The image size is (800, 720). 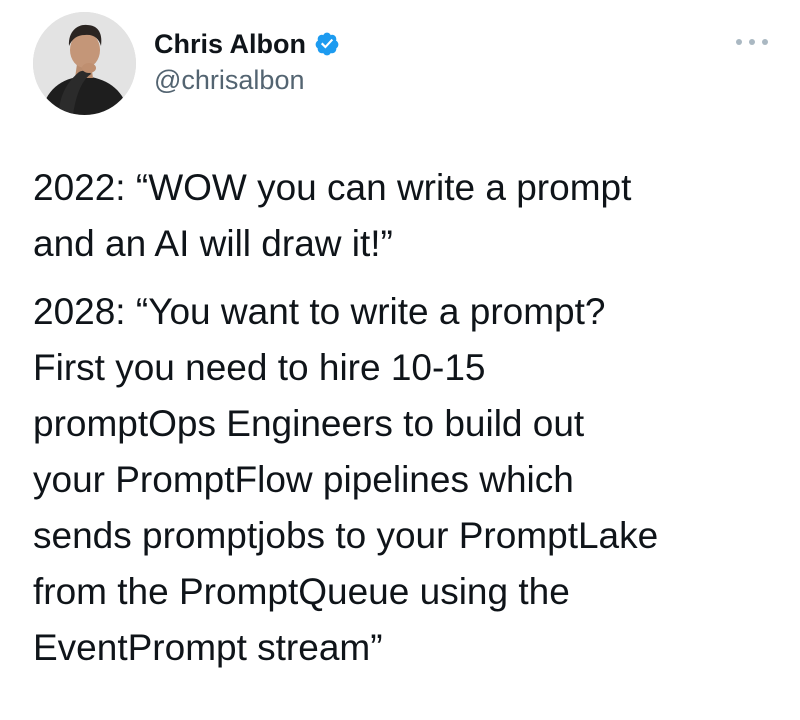 What do you see at coordinates (327, 44) in the screenshot?
I see `verified-badge-icon` at bounding box center [327, 44].